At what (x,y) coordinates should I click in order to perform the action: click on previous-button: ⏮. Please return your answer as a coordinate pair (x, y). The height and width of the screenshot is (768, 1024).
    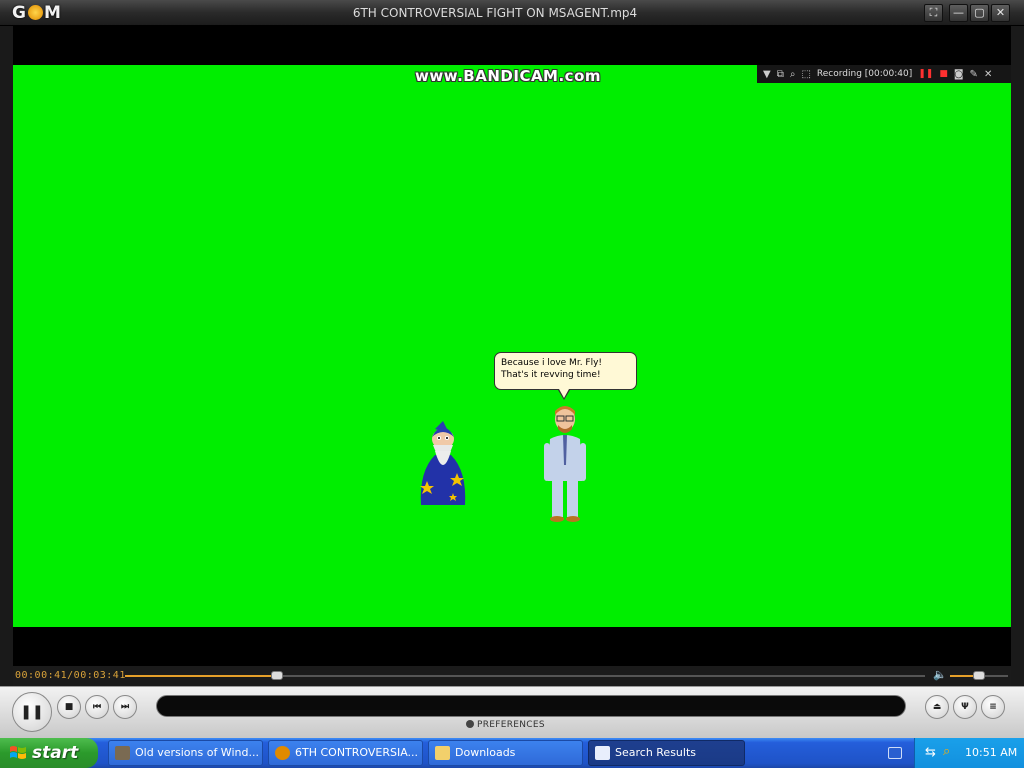
    Looking at the image, I should click on (97, 707).